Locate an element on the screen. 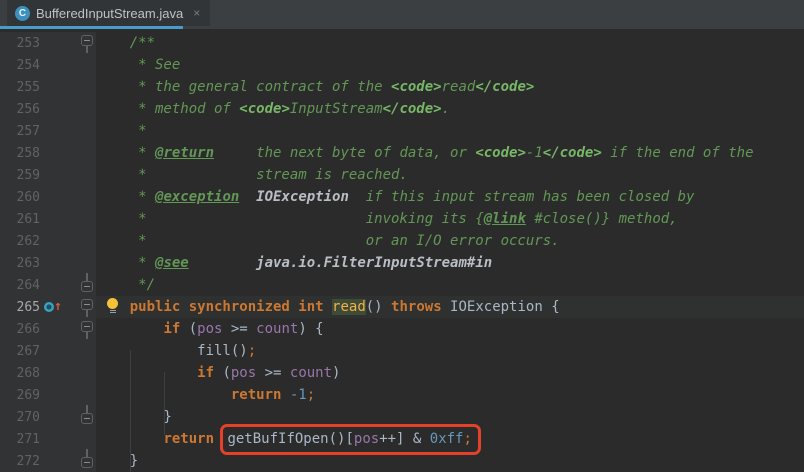 The height and width of the screenshot is (472, 804). line-number: 256 is located at coordinates (20, 109).